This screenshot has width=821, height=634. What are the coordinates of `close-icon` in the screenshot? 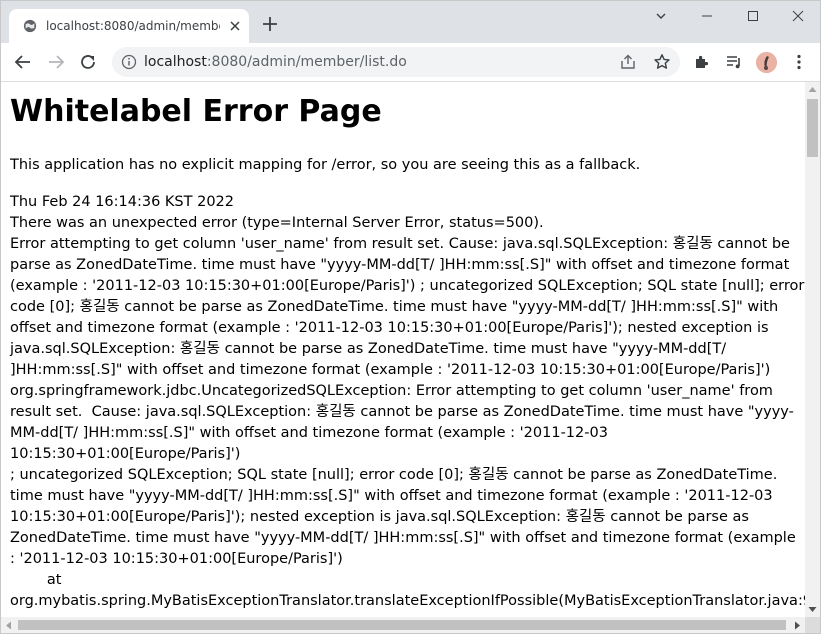 It's located at (798, 16).